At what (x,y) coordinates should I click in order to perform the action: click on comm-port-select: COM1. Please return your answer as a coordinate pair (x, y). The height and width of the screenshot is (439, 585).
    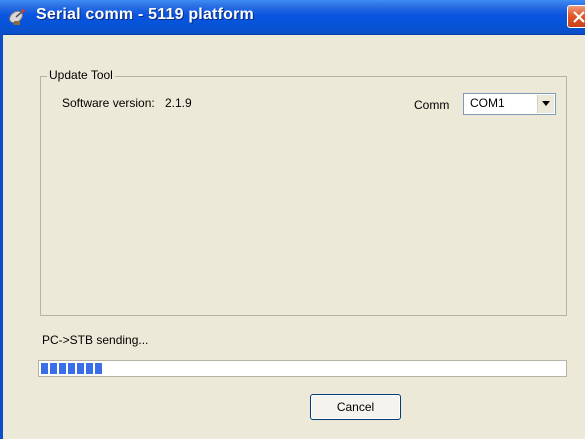
    Looking at the image, I should click on (509, 104).